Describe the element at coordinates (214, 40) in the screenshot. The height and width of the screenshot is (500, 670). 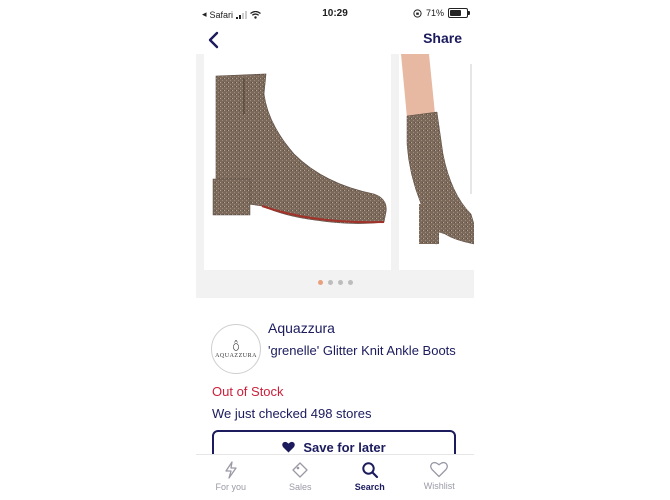
I see `back-chevron-icon` at that location.